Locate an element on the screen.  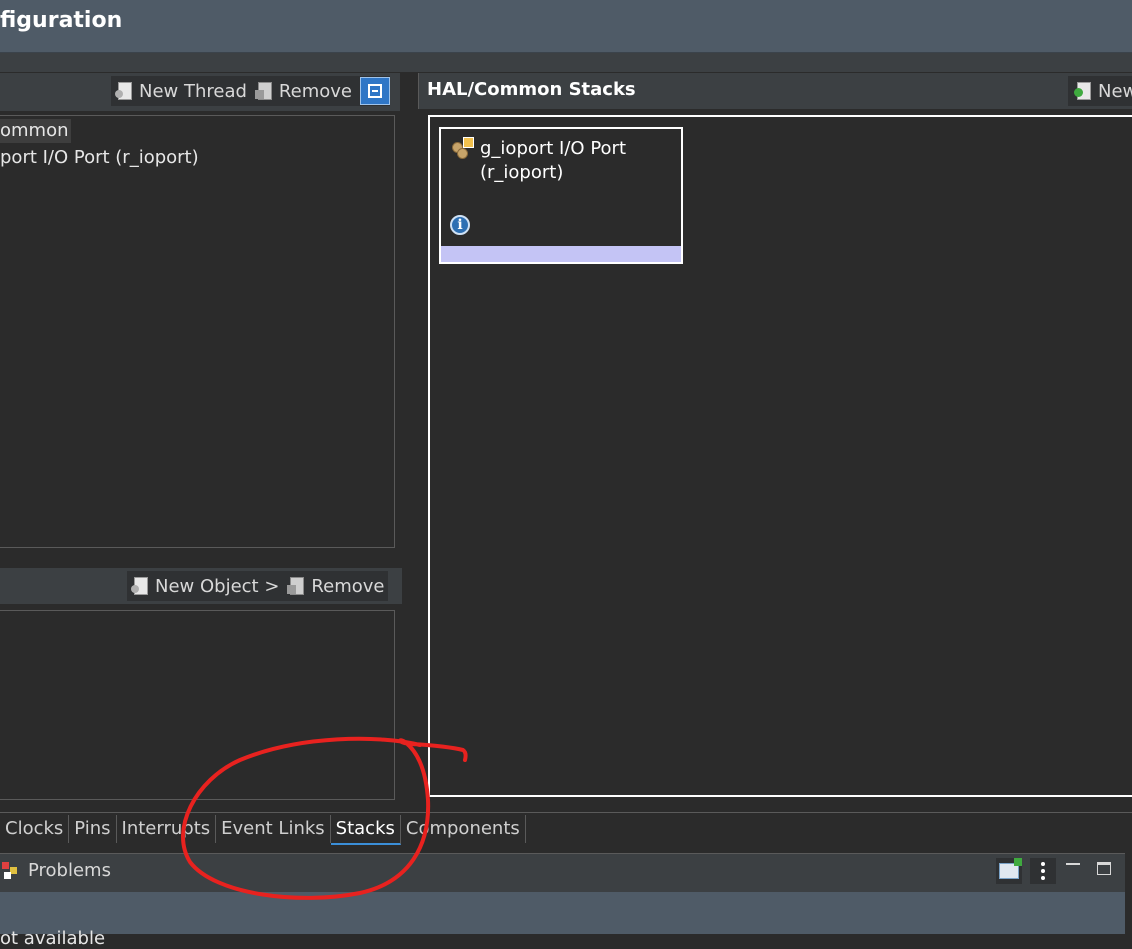
tree-item-ioport: port I/O Port (r_ioport) is located at coordinates (99, 158).